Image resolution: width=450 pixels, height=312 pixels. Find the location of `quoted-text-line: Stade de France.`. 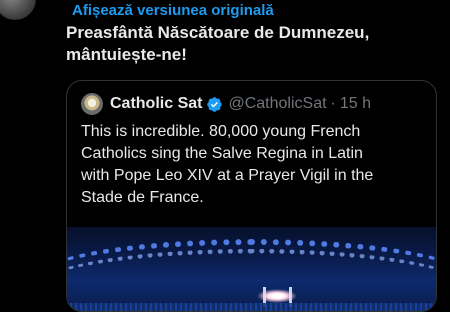

quoted-text-line: Stade de France. is located at coordinates (142, 197).